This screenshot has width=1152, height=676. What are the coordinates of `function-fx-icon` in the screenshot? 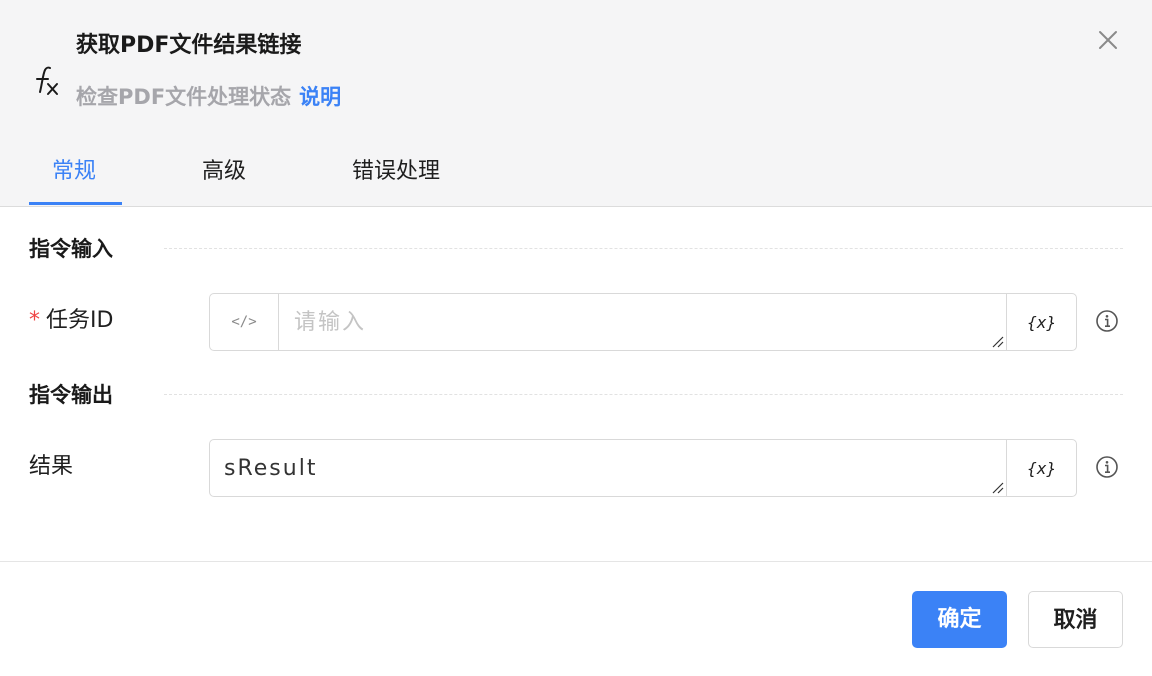 It's located at (47, 80).